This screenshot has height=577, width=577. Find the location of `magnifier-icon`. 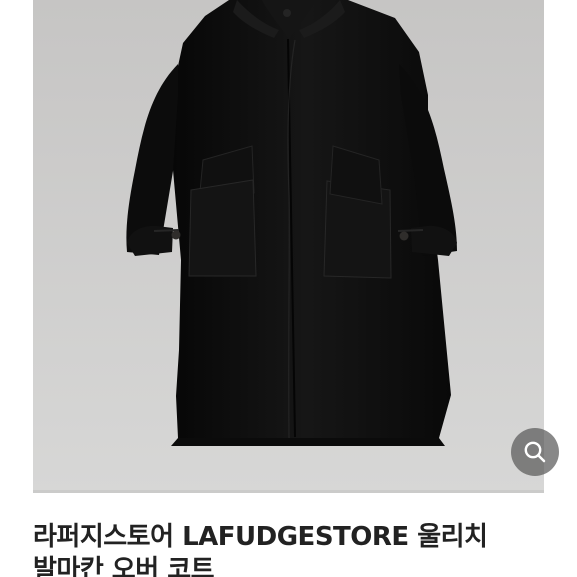

magnifier-icon is located at coordinates (535, 452).